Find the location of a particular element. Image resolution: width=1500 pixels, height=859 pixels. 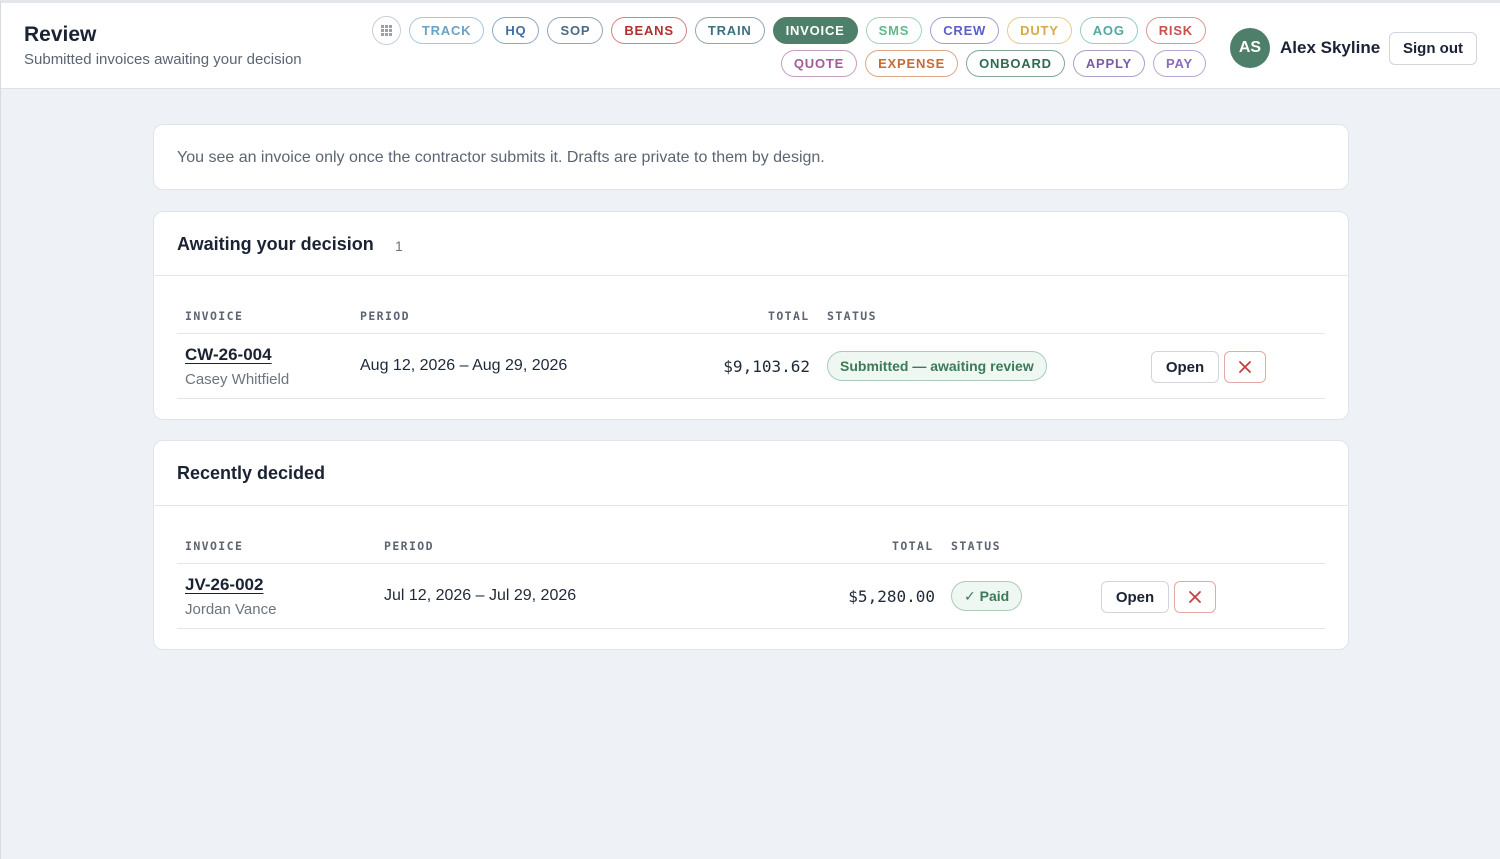

nav-pill-hq: HQ is located at coordinates (516, 30).